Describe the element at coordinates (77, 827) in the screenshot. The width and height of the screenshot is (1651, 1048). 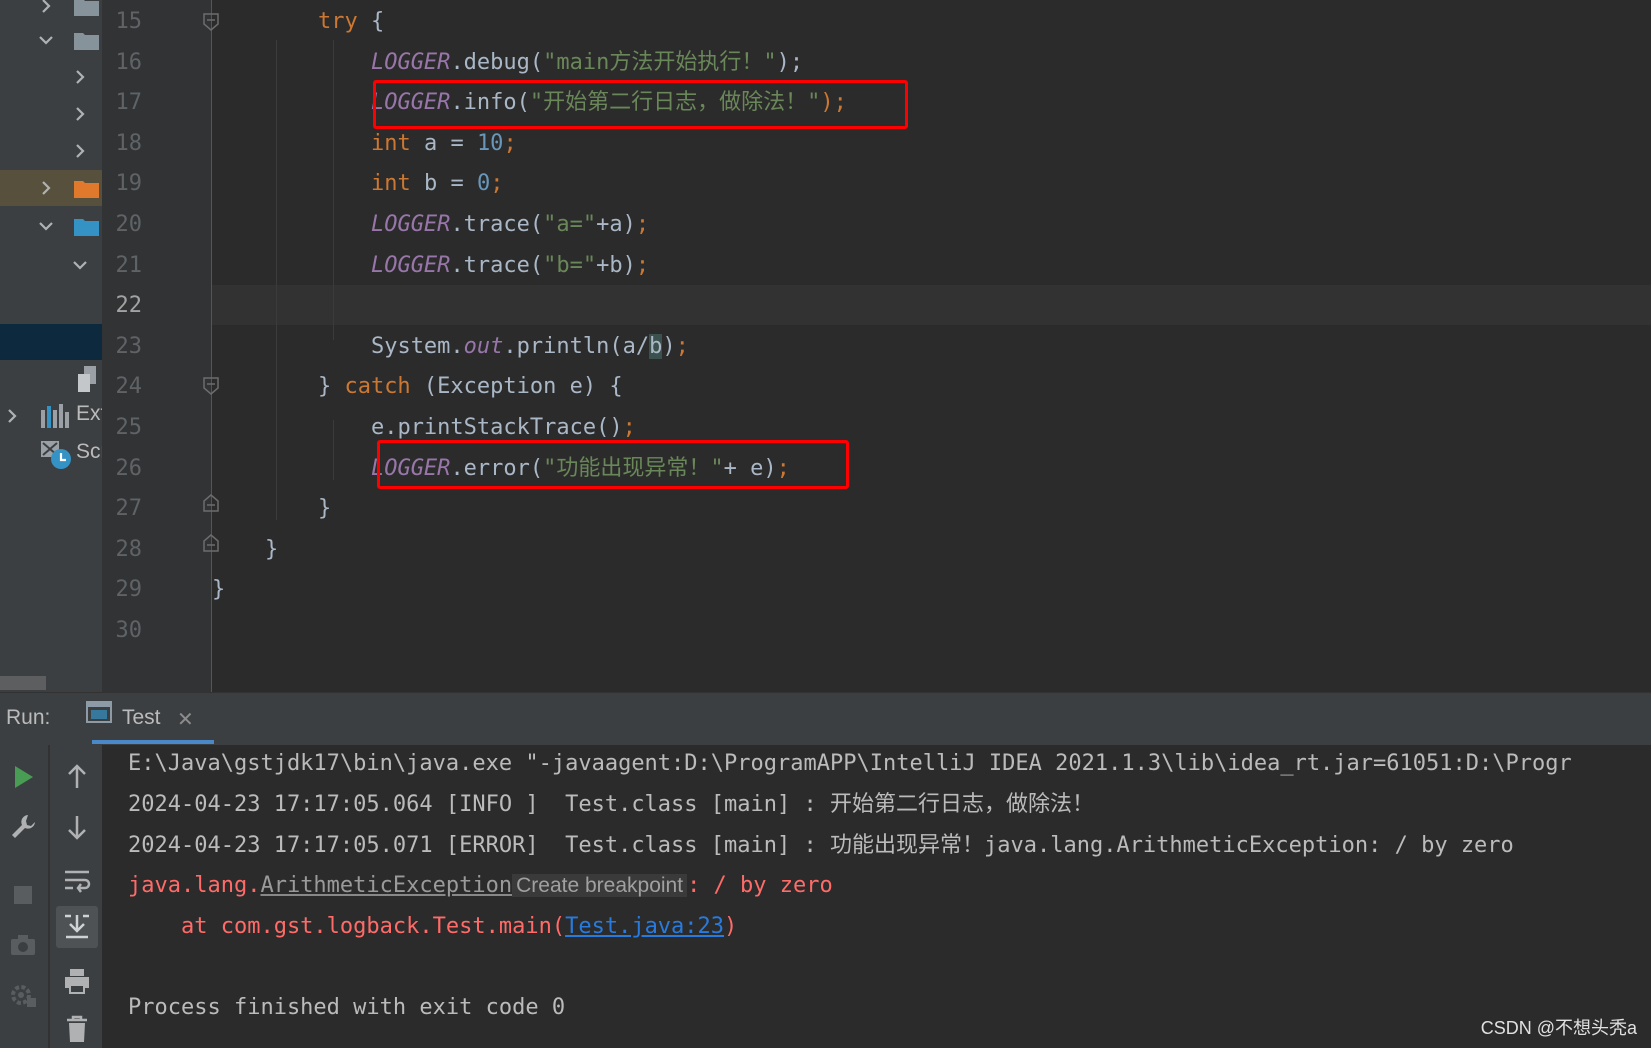
I see `arrow-down-icon` at that location.